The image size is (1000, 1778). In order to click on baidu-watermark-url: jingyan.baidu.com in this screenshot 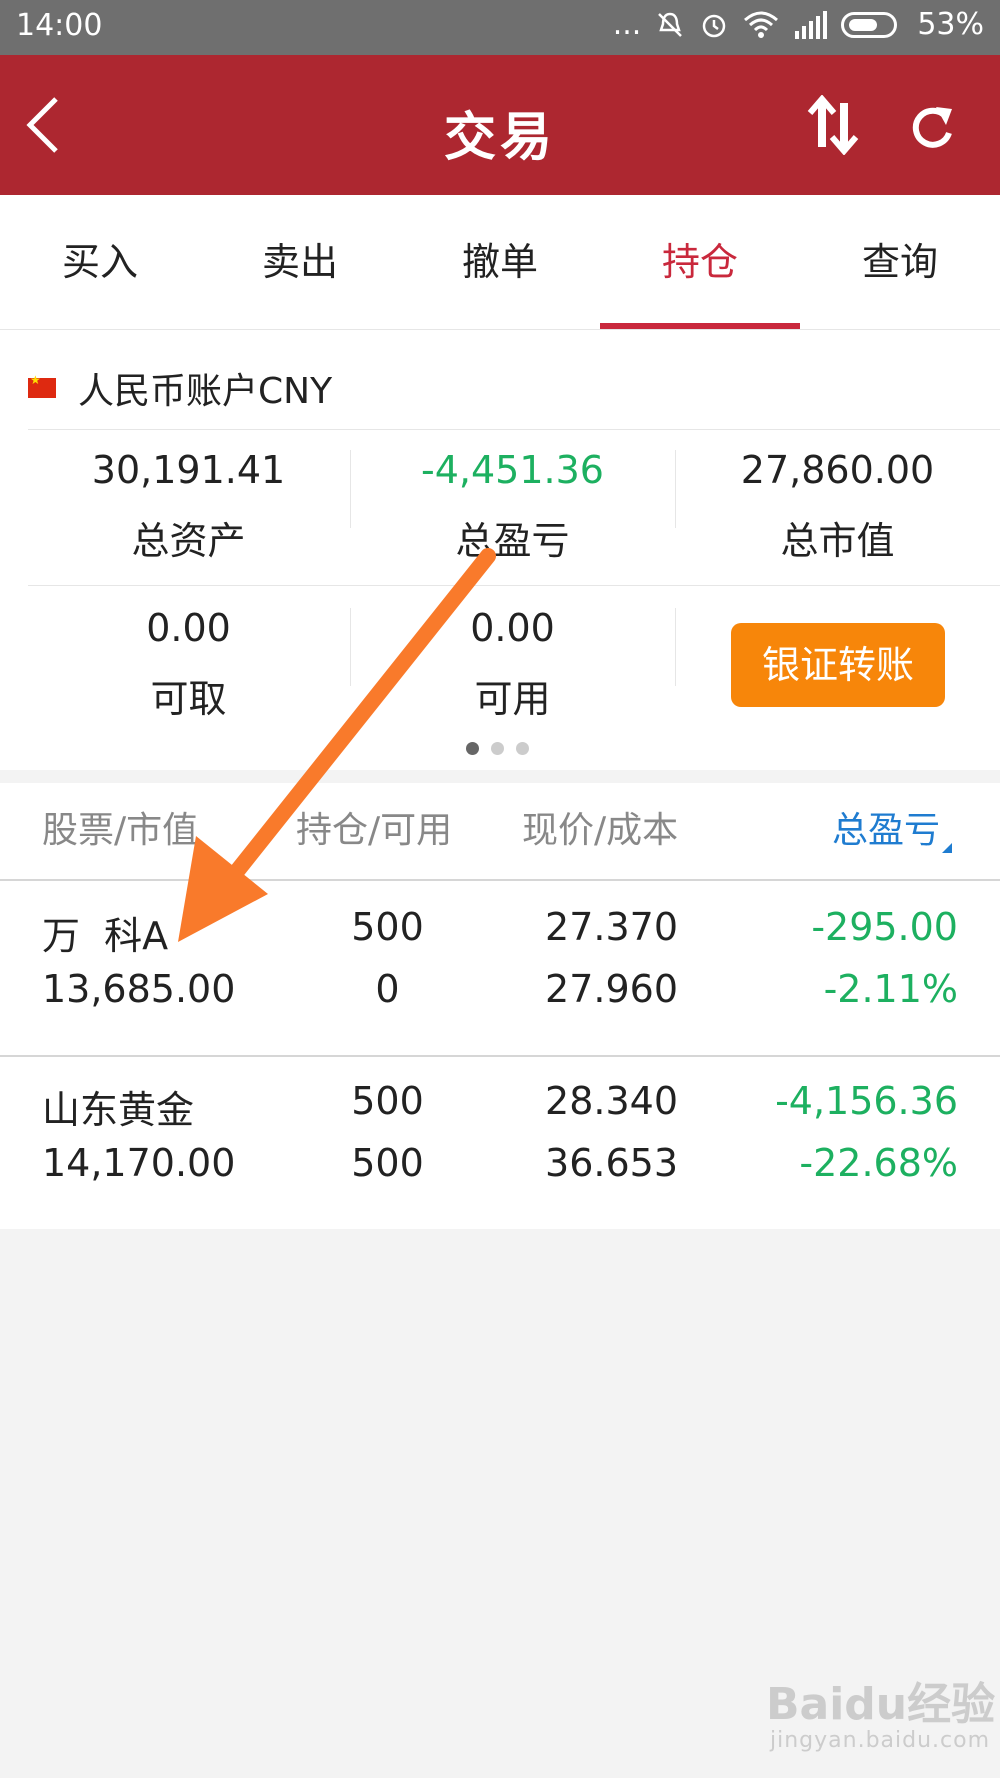, I will do `click(880, 1740)`.